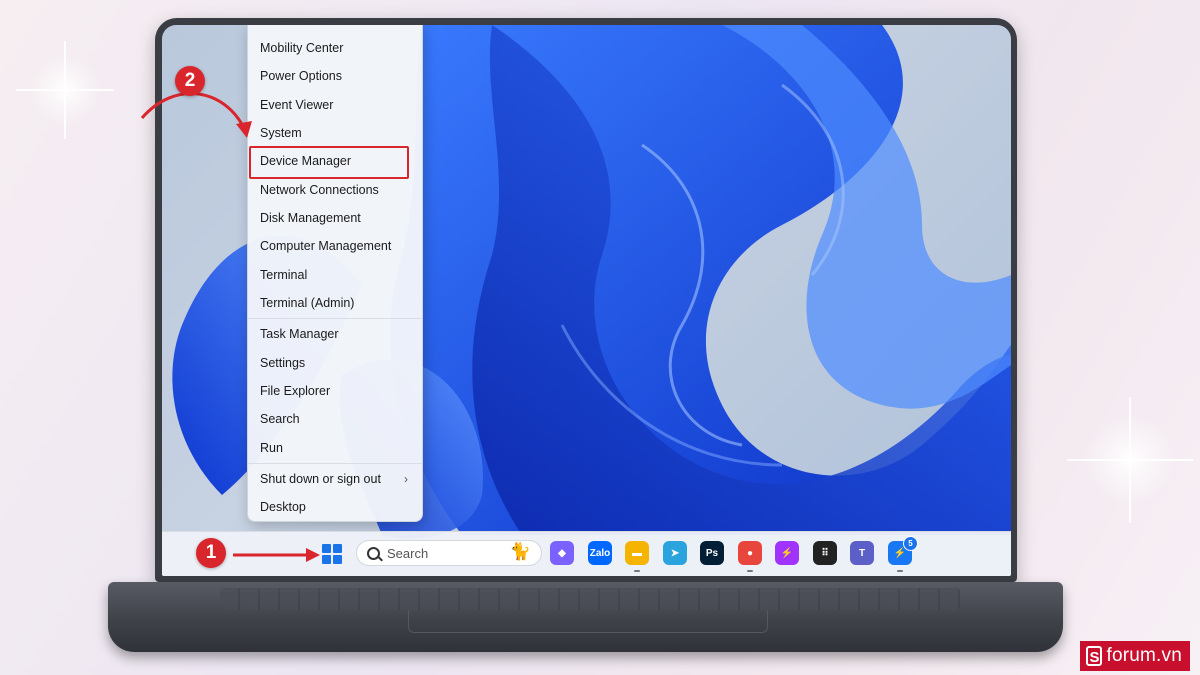 The image size is (1200, 675). I want to click on start-button, so click(332, 554).